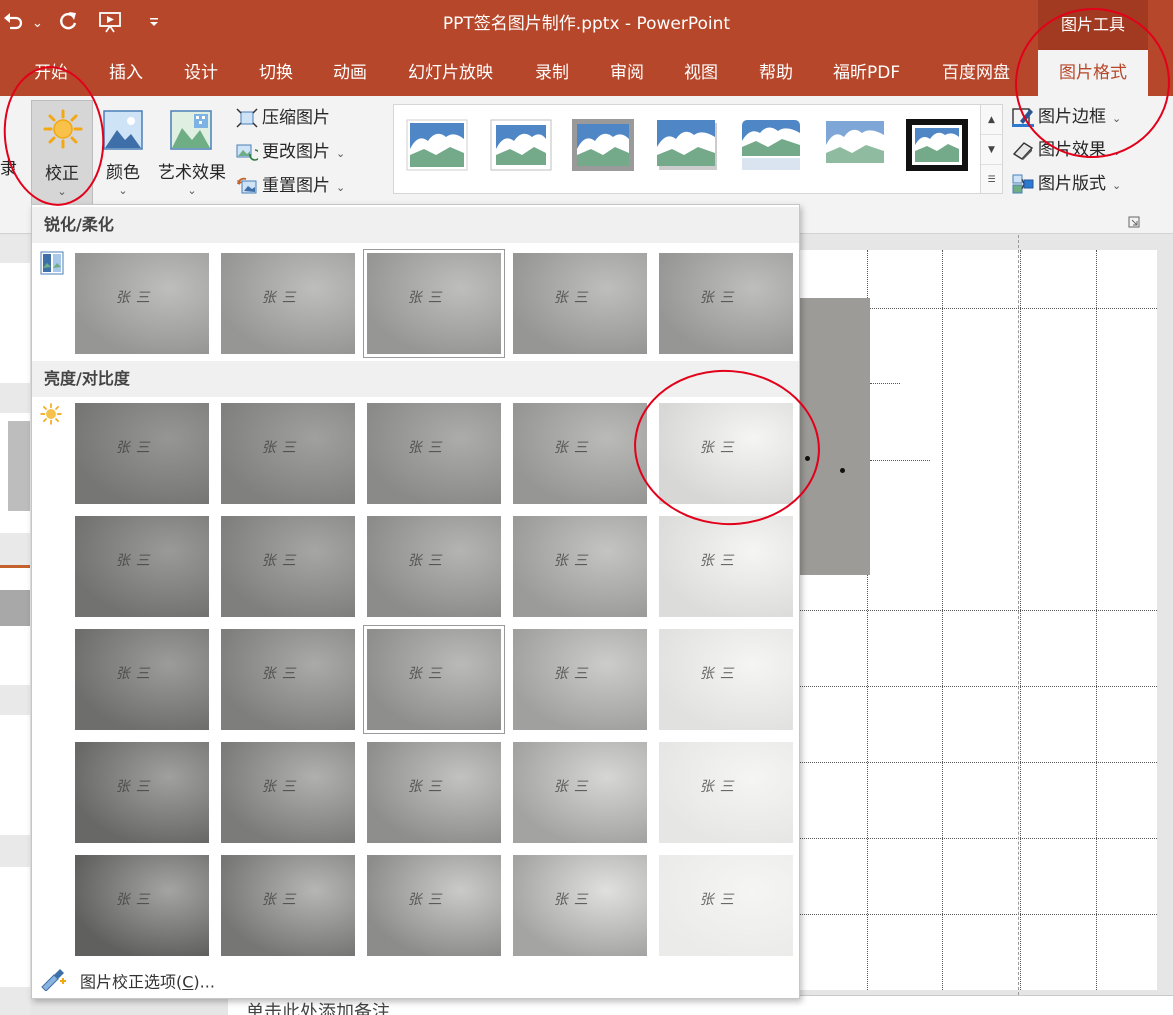  I want to click on tab-record: 录制, so click(552, 73).